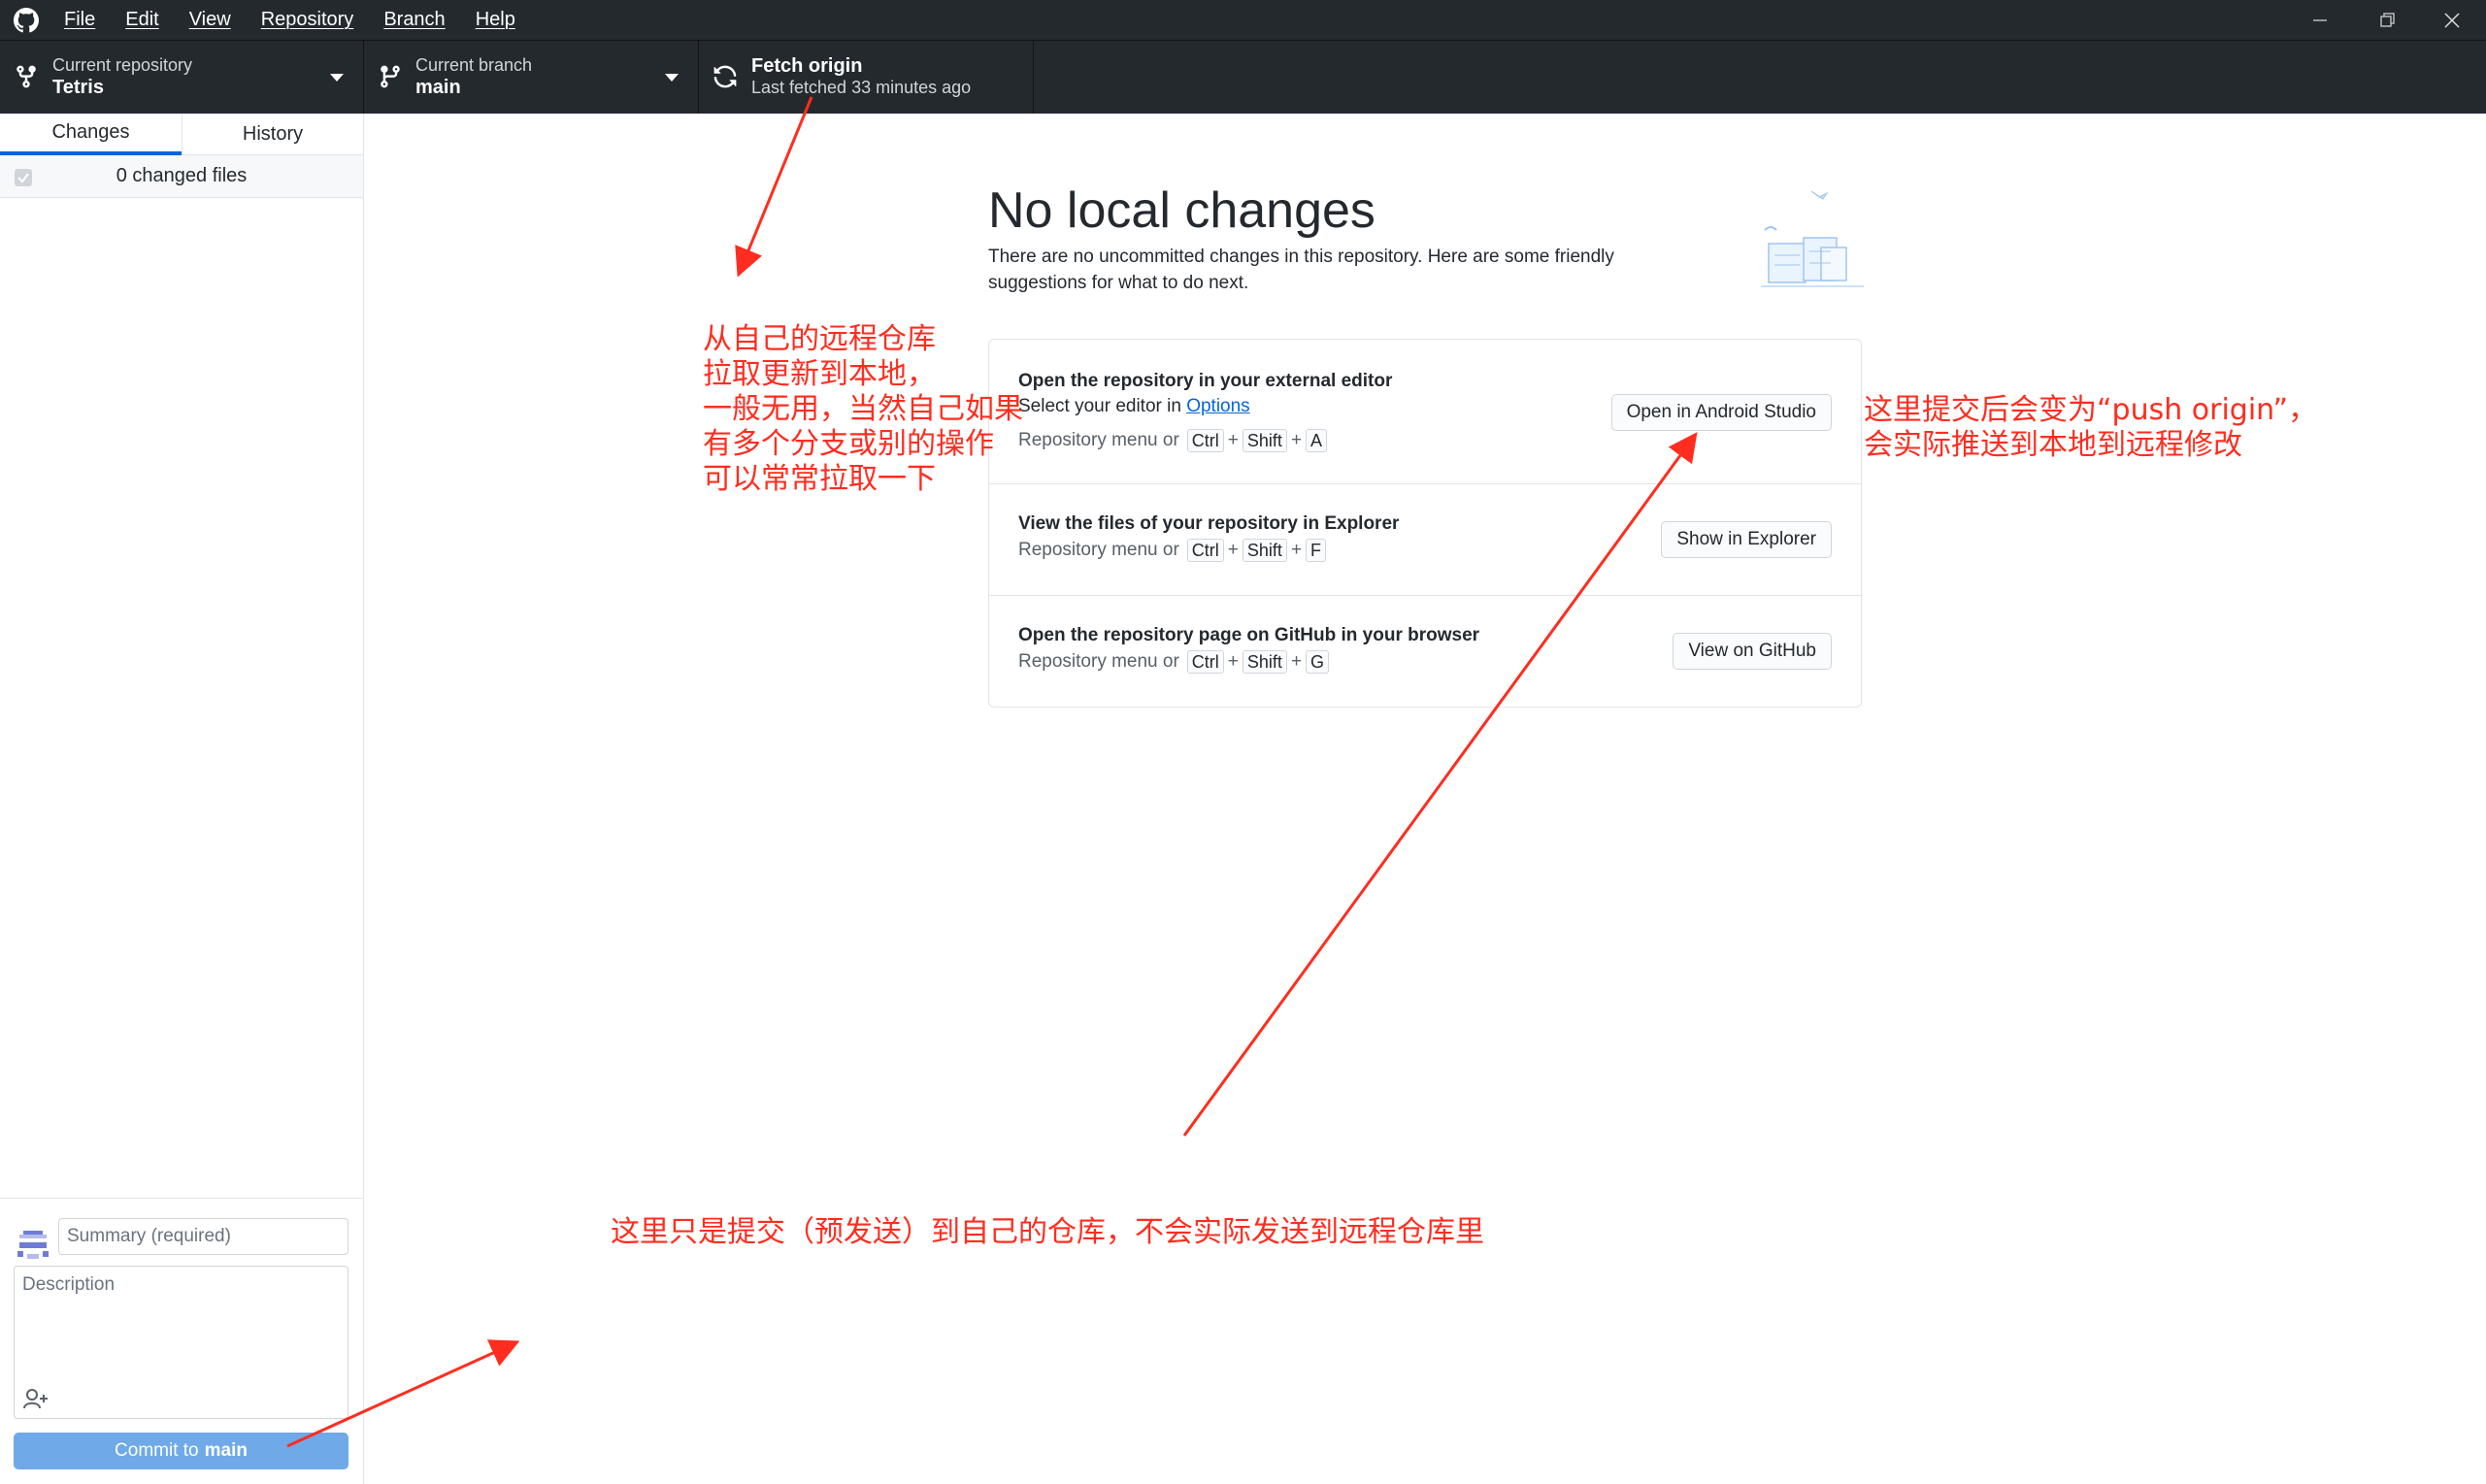 The image size is (2486, 1484). What do you see at coordinates (1721, 412) in the screenshot?
I see `open-in-editor-button: Open in Android Studio` at bounding box center [1721, 412].